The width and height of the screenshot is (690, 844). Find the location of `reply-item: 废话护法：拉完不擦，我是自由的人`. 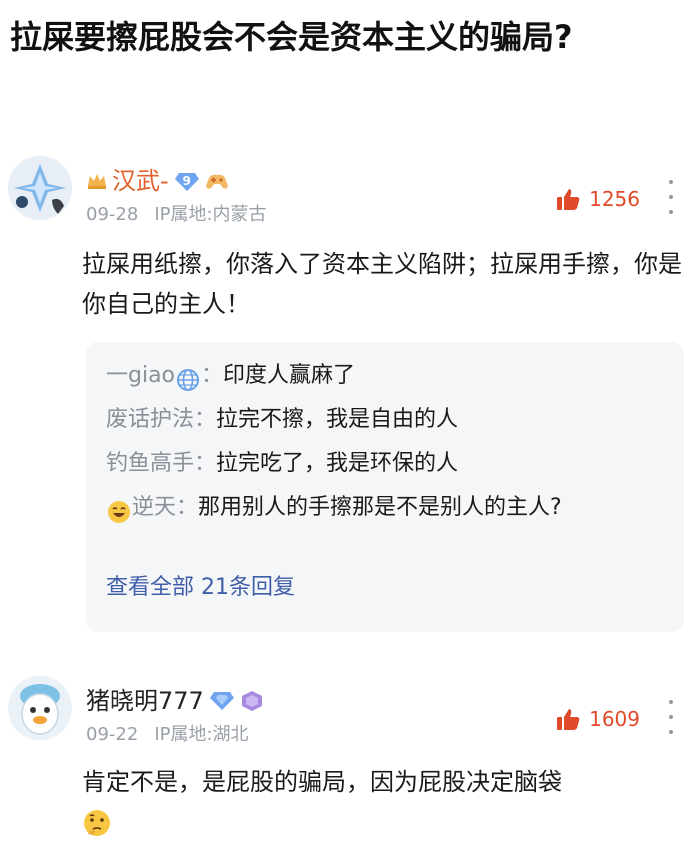

reply-item: 废话护法：拉完不擦，我是自由的人 is located at coordinates (391, 420).